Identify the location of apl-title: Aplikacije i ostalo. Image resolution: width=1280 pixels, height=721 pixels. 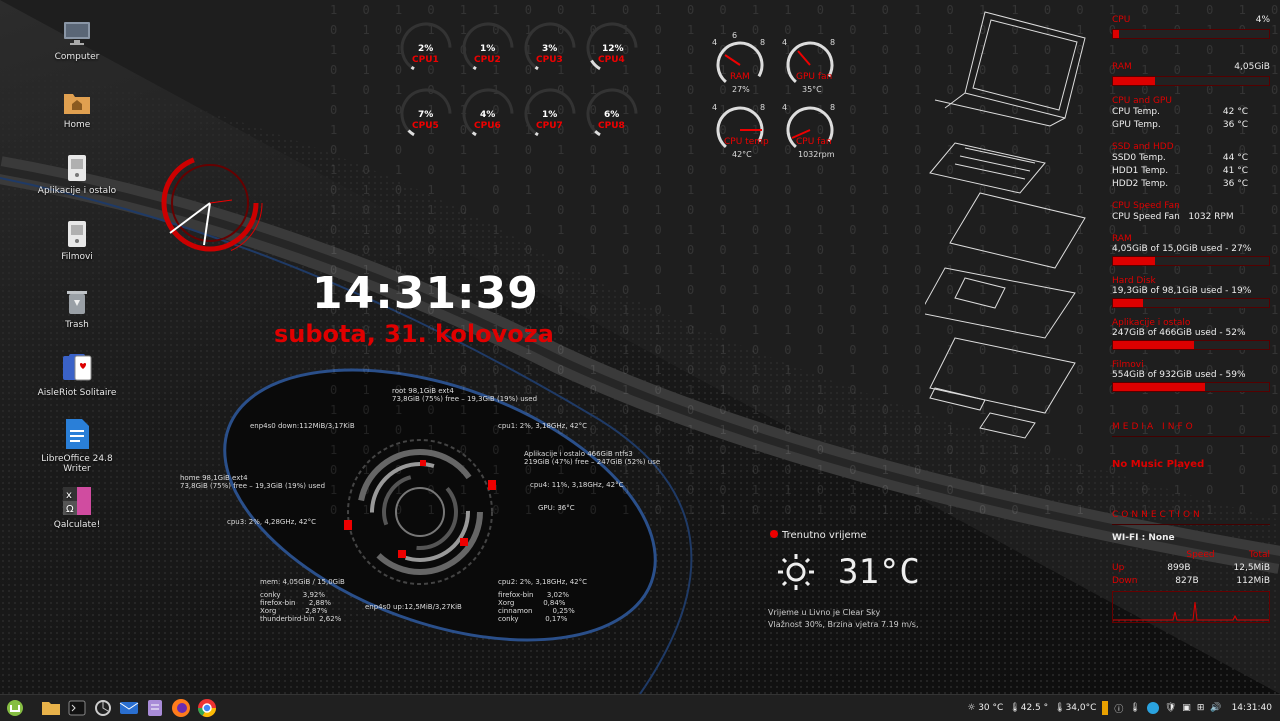
(1151, 323).